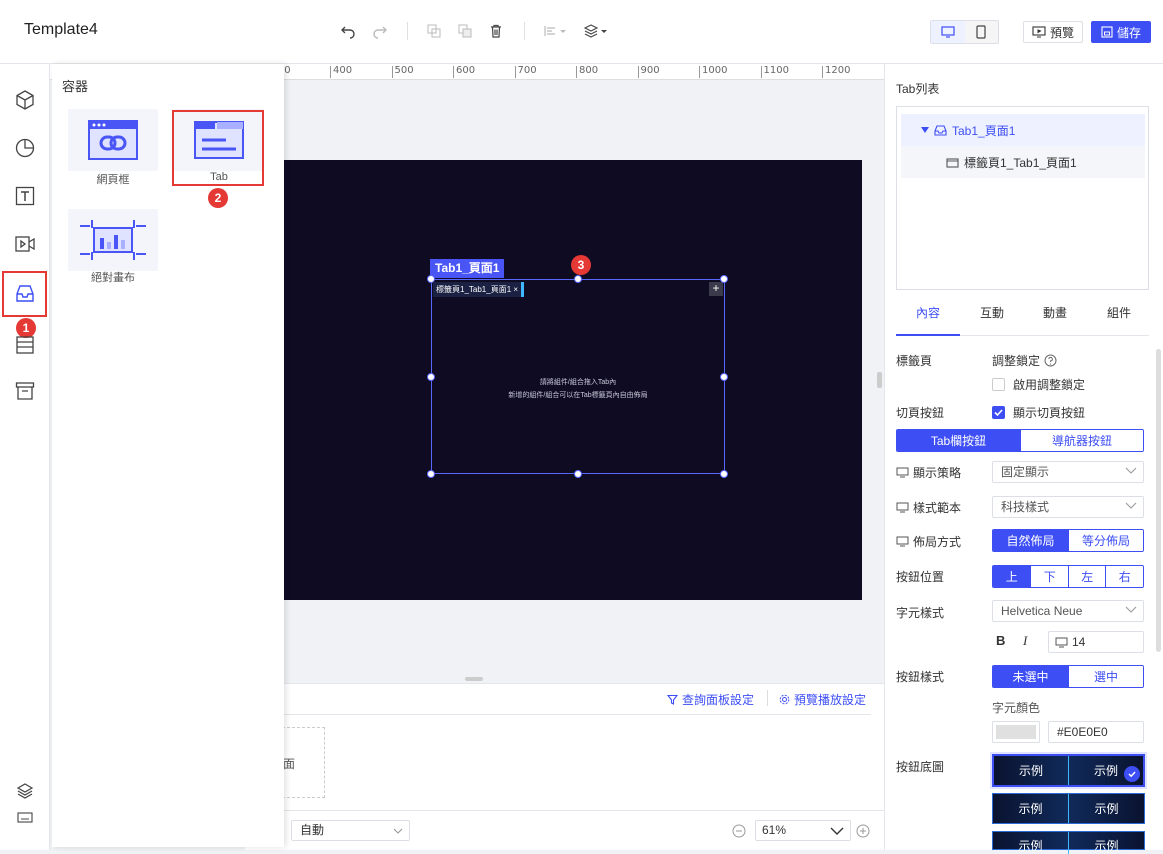 The image size is (1163, 854). Describe the element at coordinates (998, 412) in the screenshot. I see `show-switch-checkbox` at that location.